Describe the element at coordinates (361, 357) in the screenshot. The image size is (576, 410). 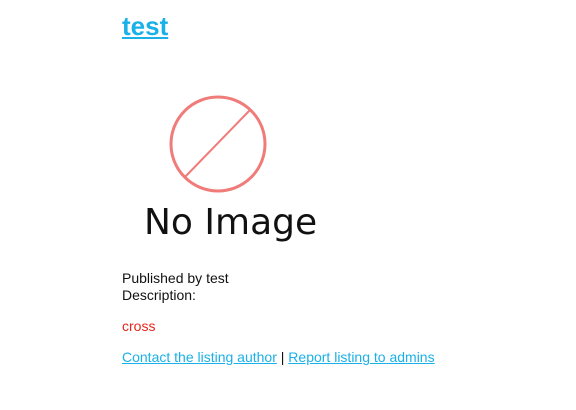
I see `report-listing-link: Report listing to admins` at that location.